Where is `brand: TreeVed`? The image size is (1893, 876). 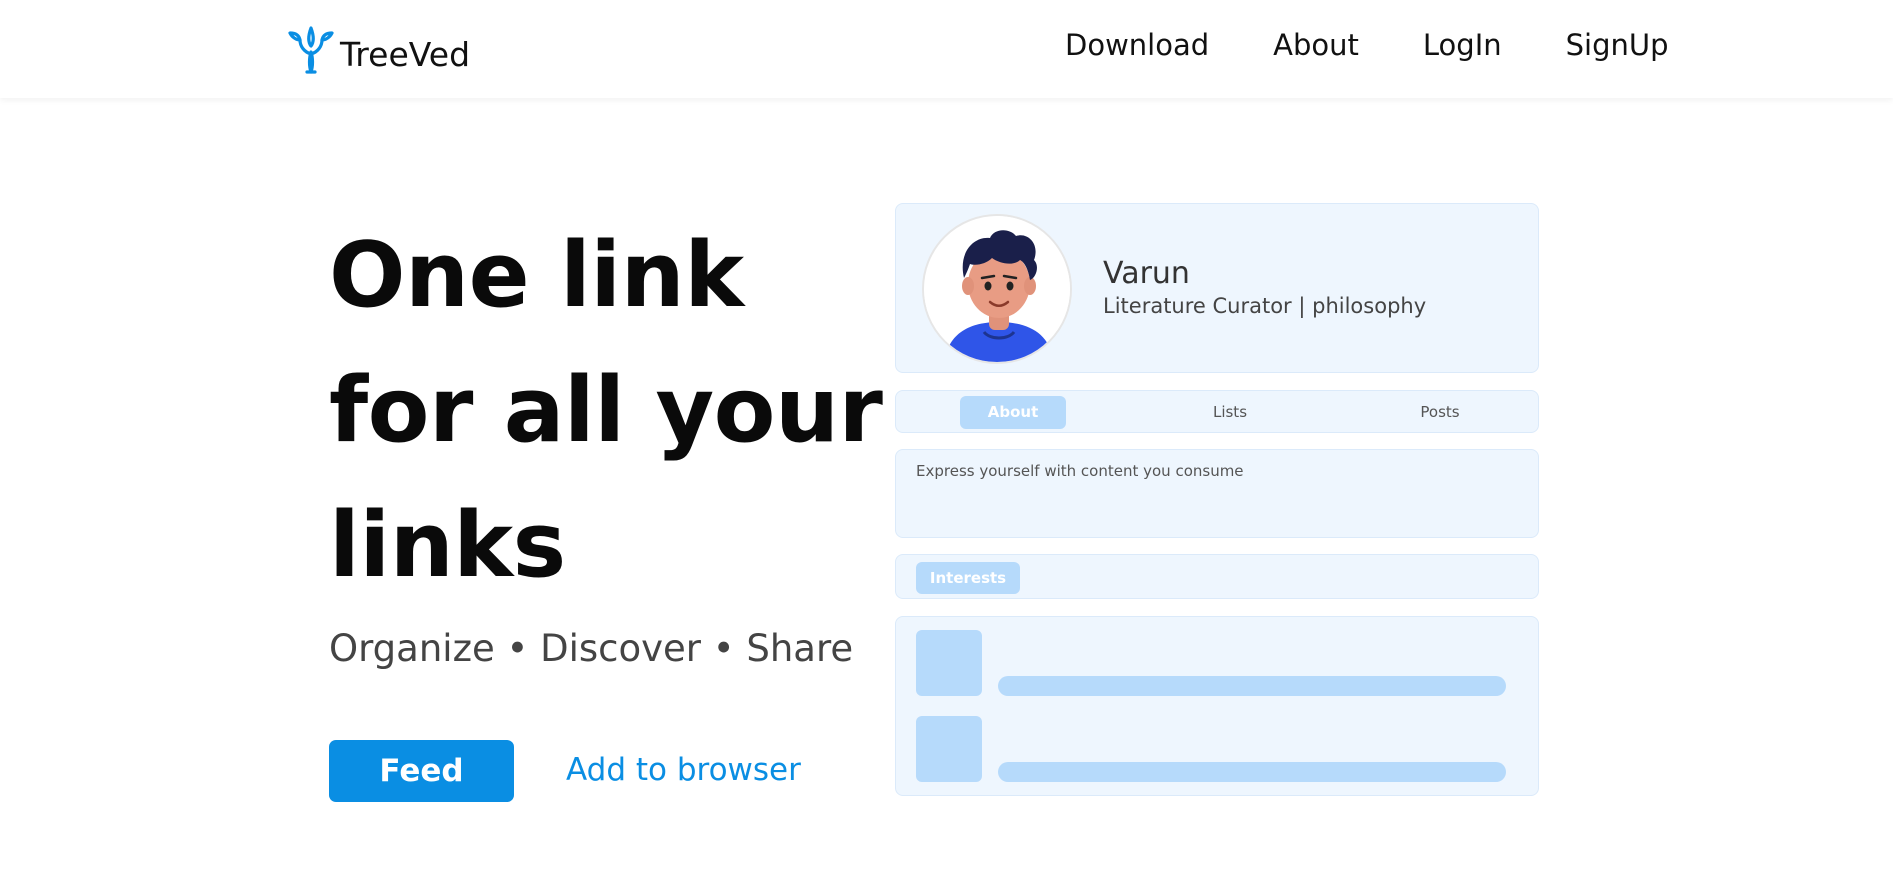 brand: TreeVed is located at coordinates (378, 49).